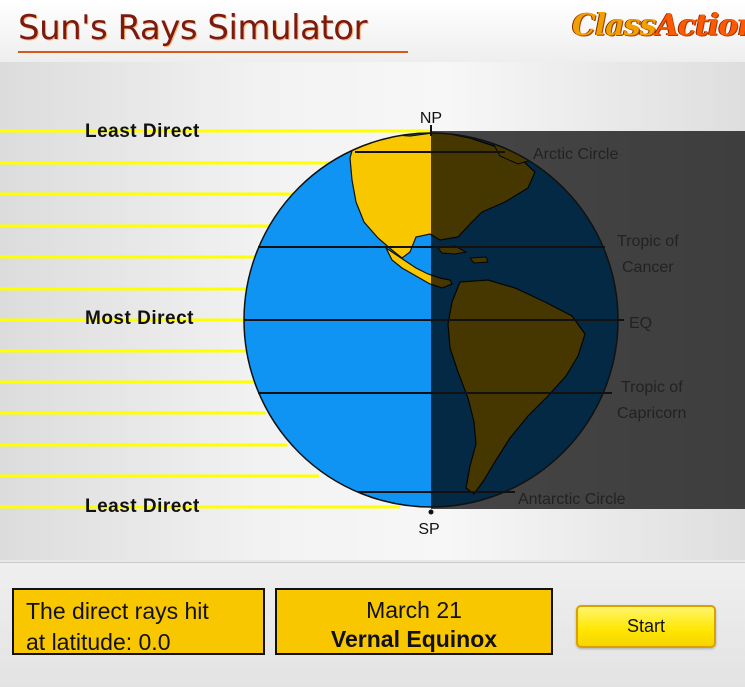 The width and height of the screenshot is (745, 687). What do you see at coordinates (139, 319) in the screenshot?
I see `ray-label-most-direct: Most Direct` at bounding box center [139, 319].